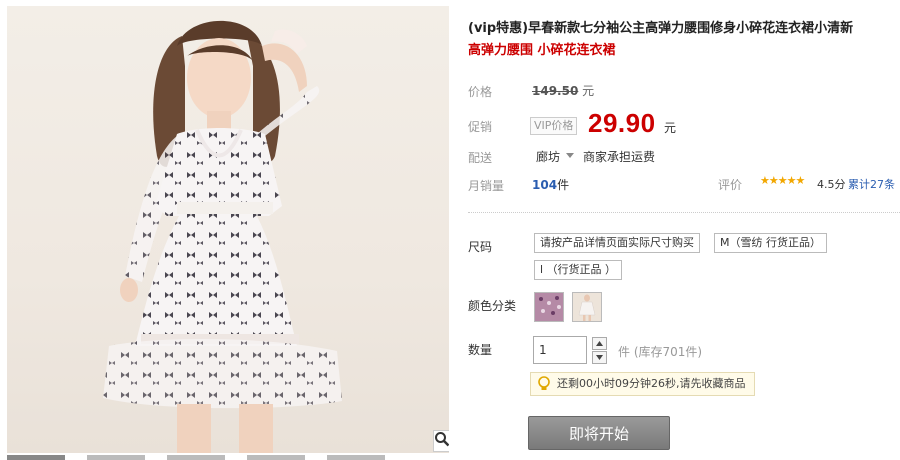 This screenshot has height=460, width=900. Describe the element at coordinates (651, 383) in the screenshot. I see `countdown-text: 还剩00小时09分钟26秒,请先收藏商品` at that location.